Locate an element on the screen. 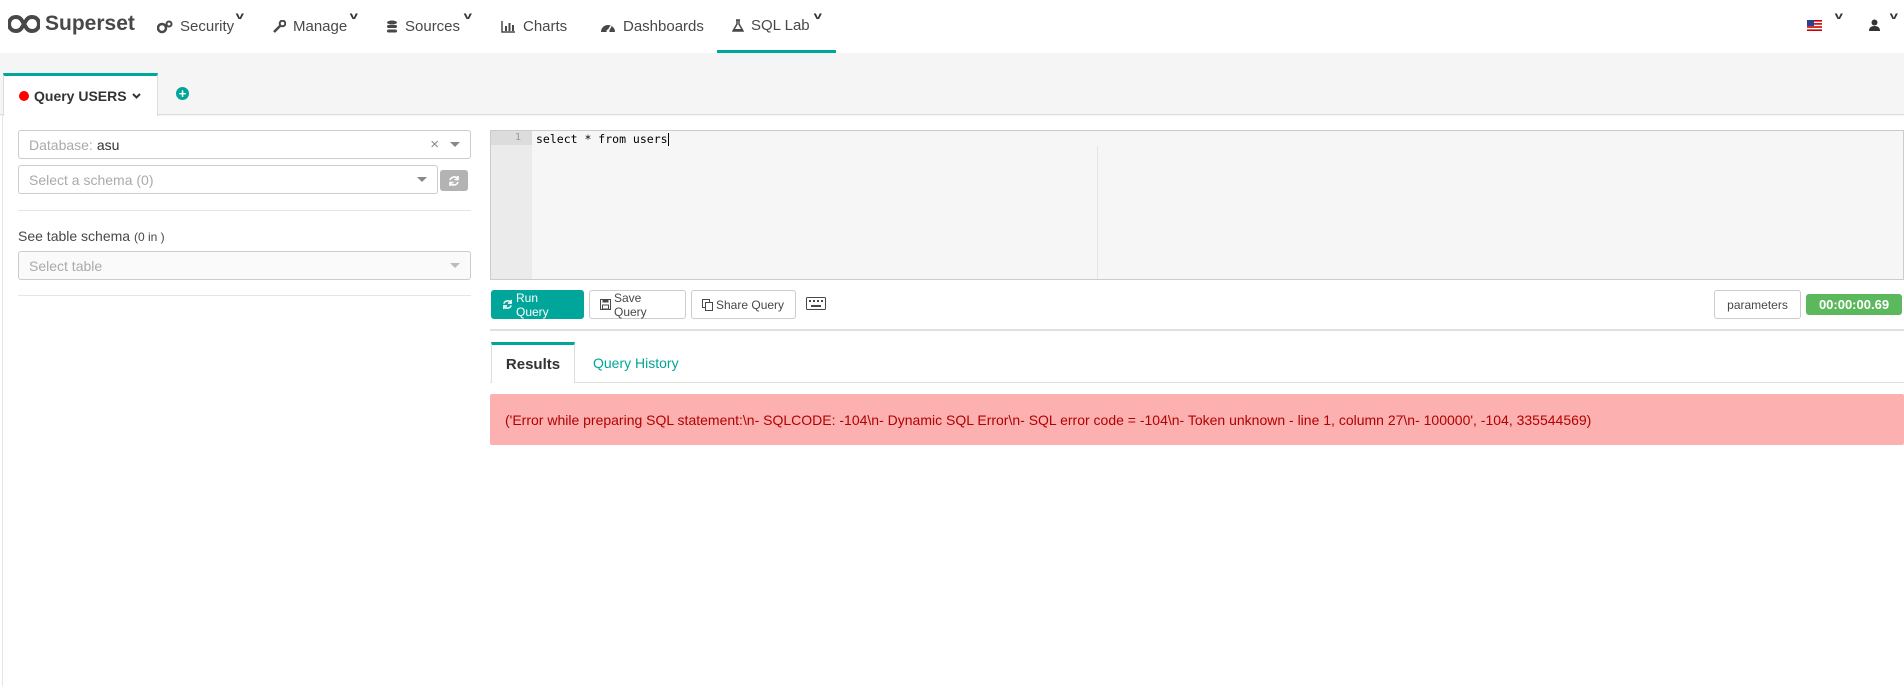 This screenshot has width=1904, height=686. share-query-label: Share Query is located at coordinates (750, 304).